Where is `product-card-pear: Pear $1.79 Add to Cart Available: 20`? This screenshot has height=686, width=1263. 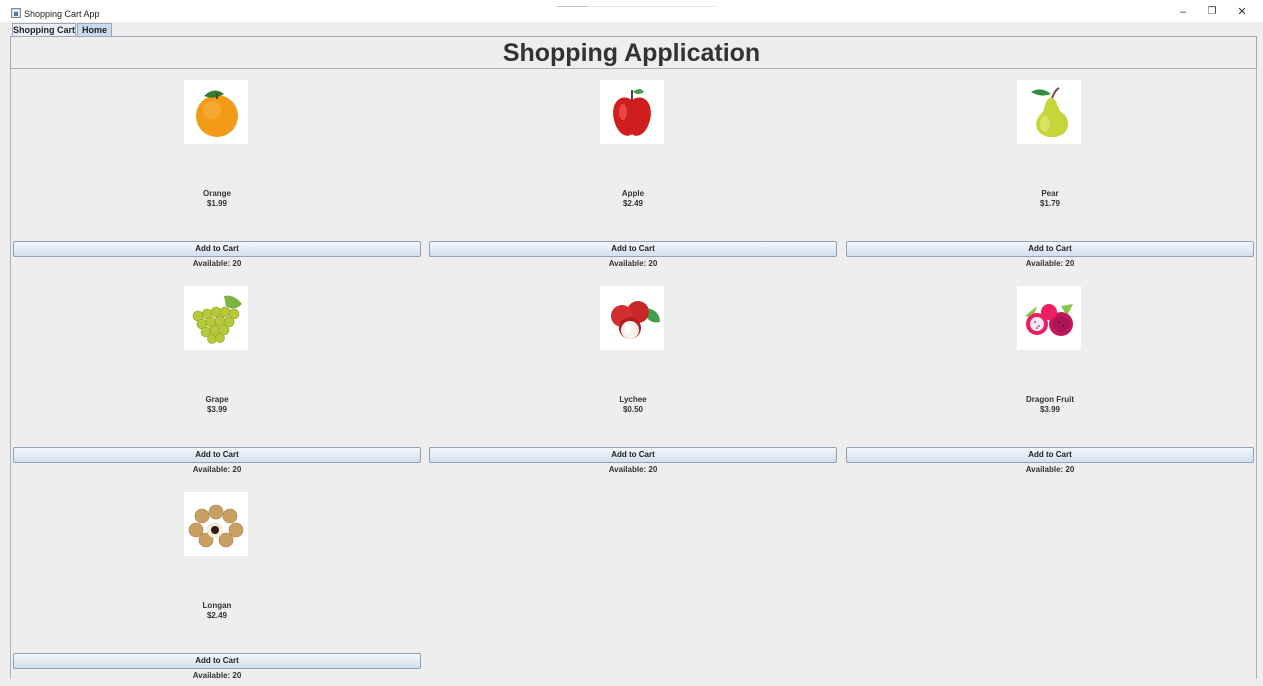 product-card-pear: Pear $1.79 Add to Cart Available: 20 is located at coordinates (1050, 171).